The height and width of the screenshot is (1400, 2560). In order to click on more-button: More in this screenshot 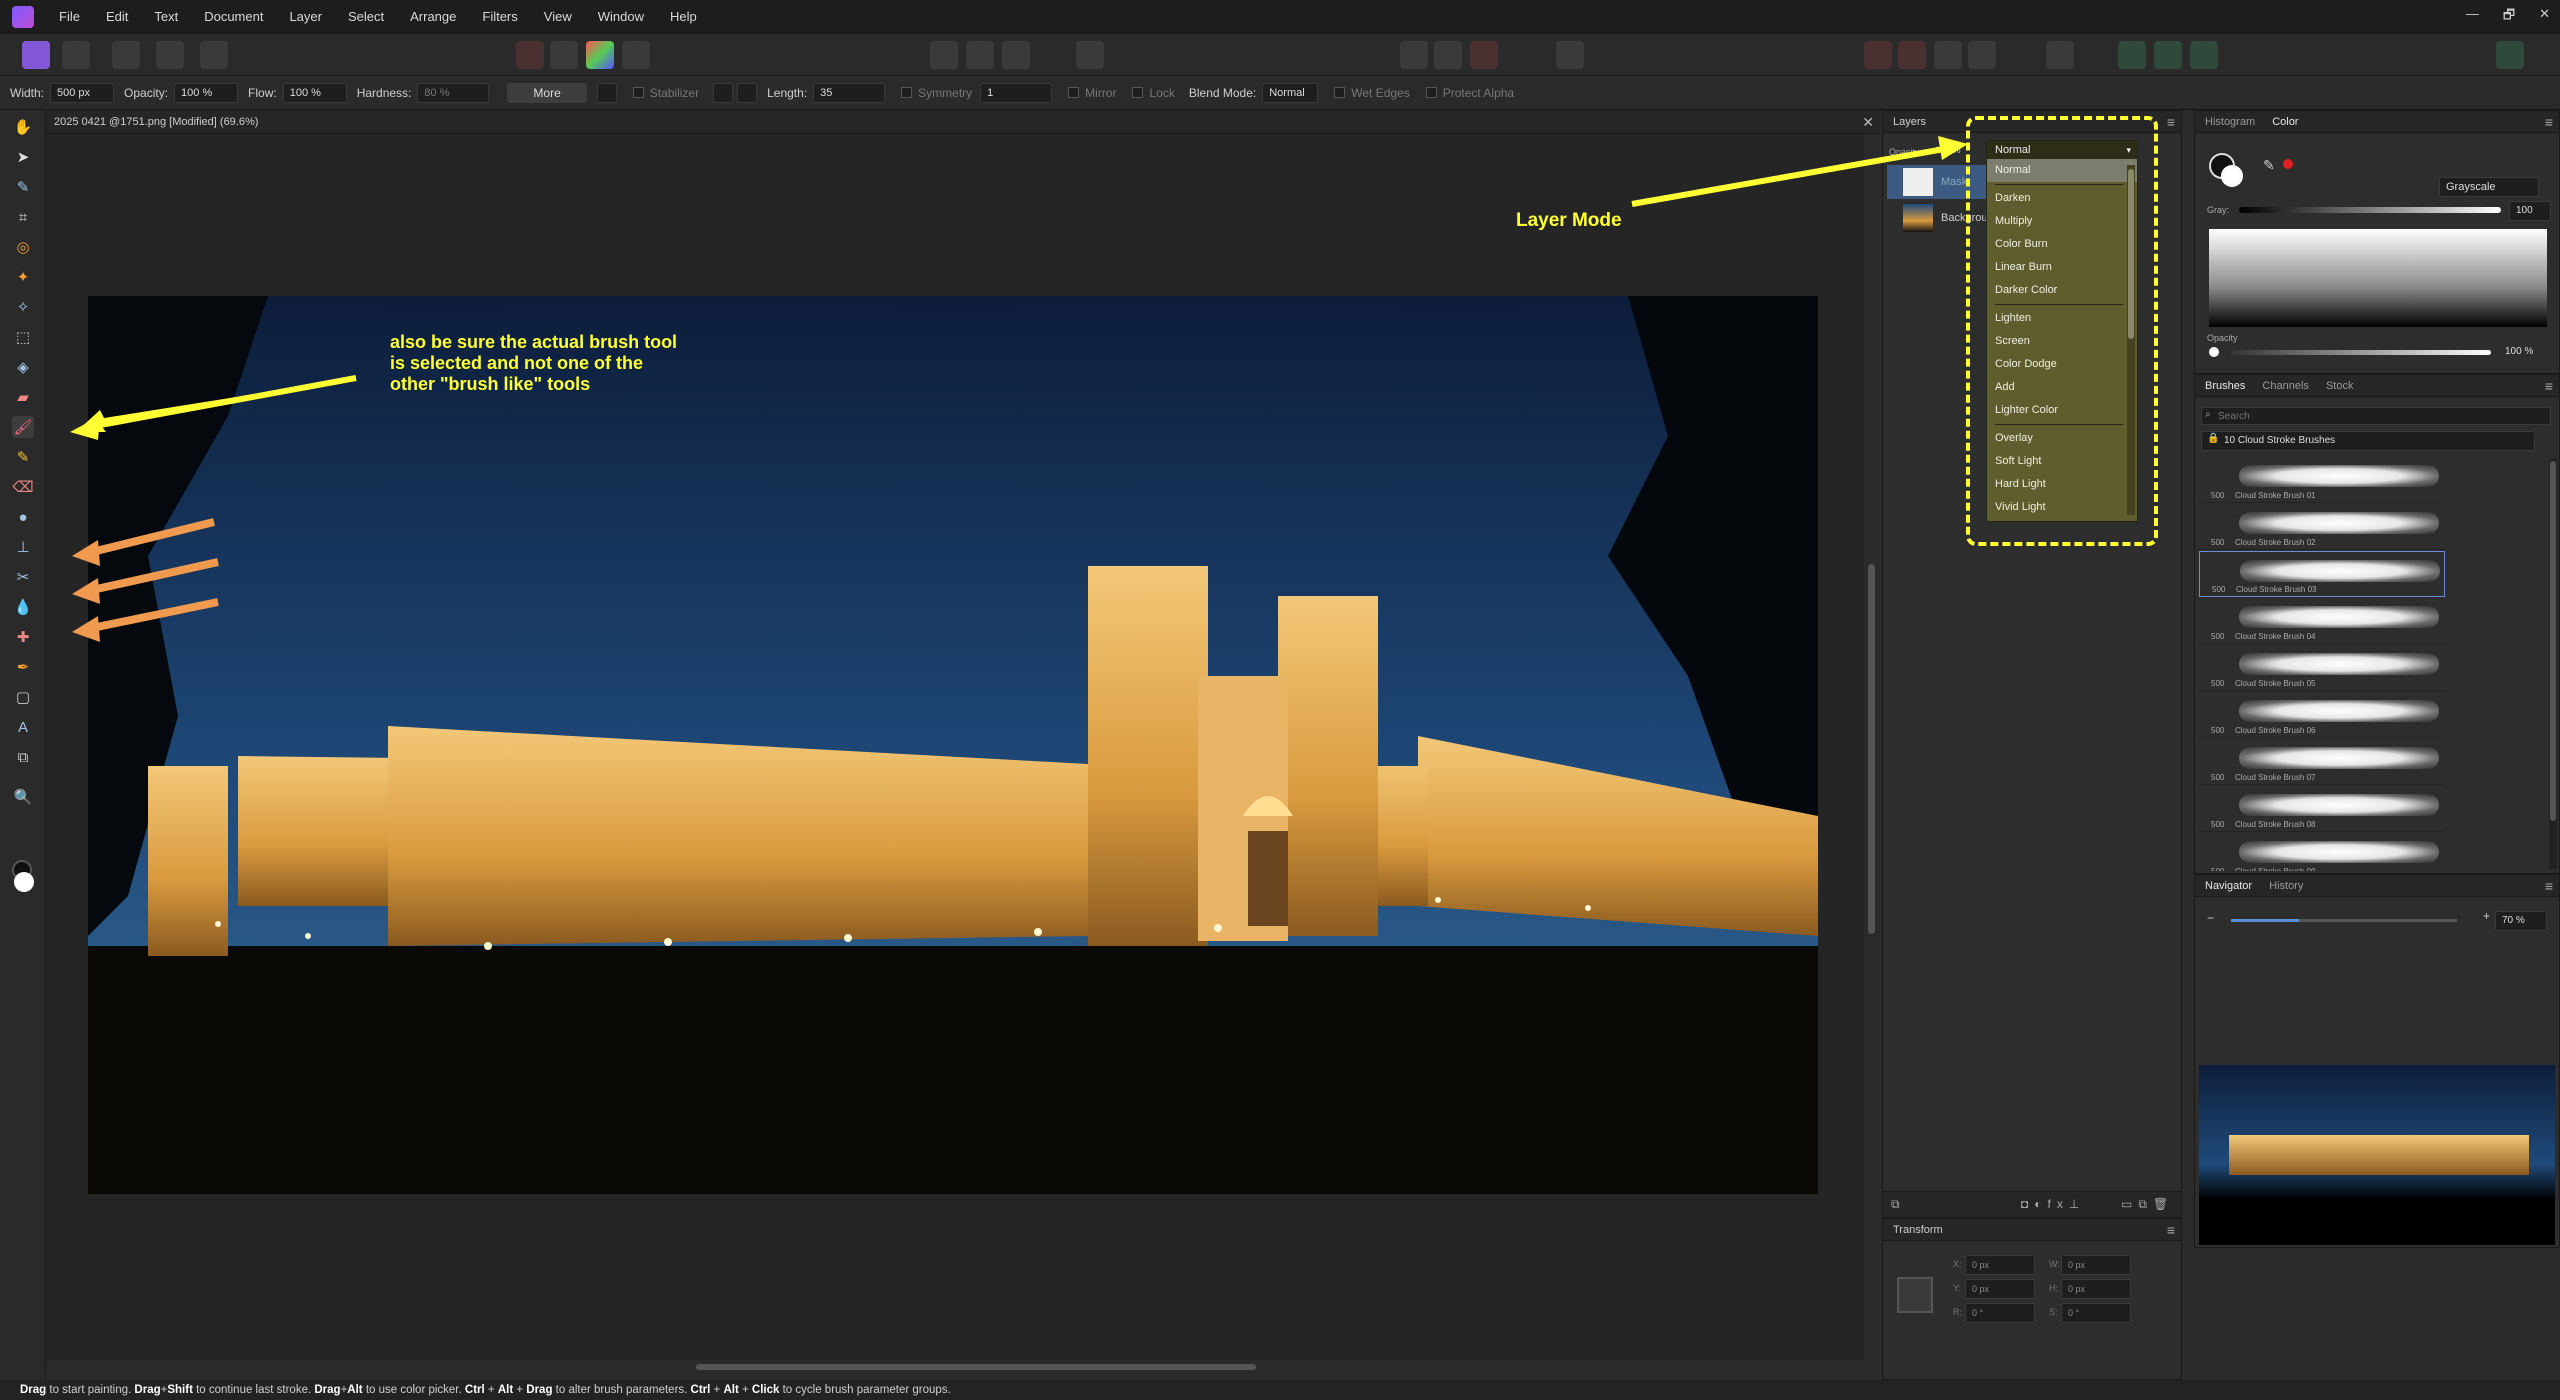, I will do `click(547, 92)`.